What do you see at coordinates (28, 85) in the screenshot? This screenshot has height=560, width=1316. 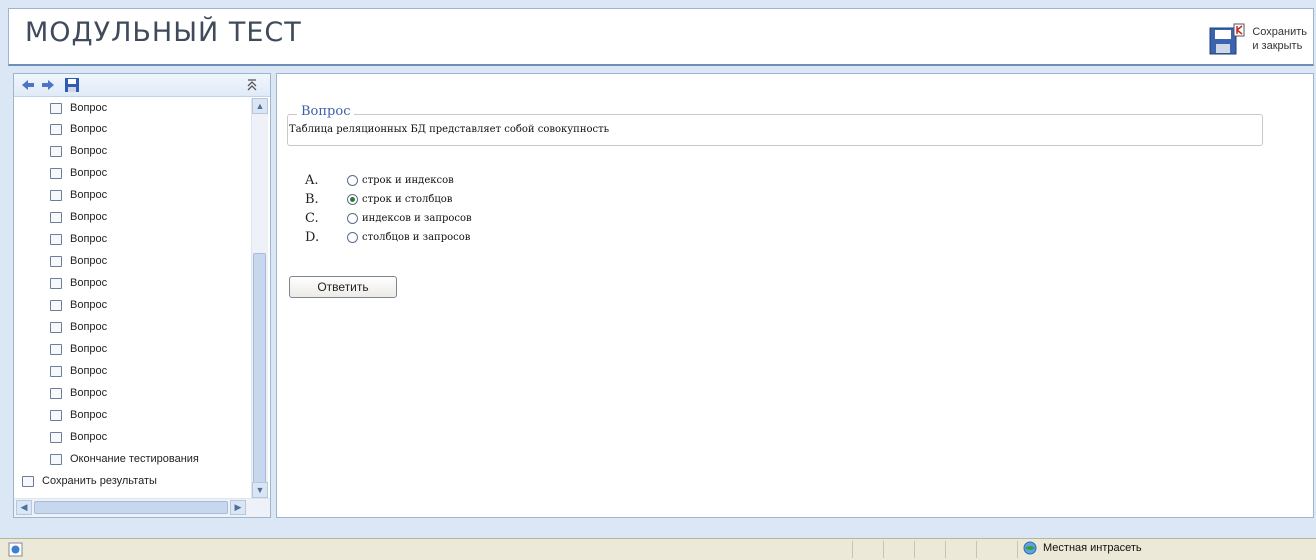 I see `back-arrow-icon` at bounding box center [28, 85].